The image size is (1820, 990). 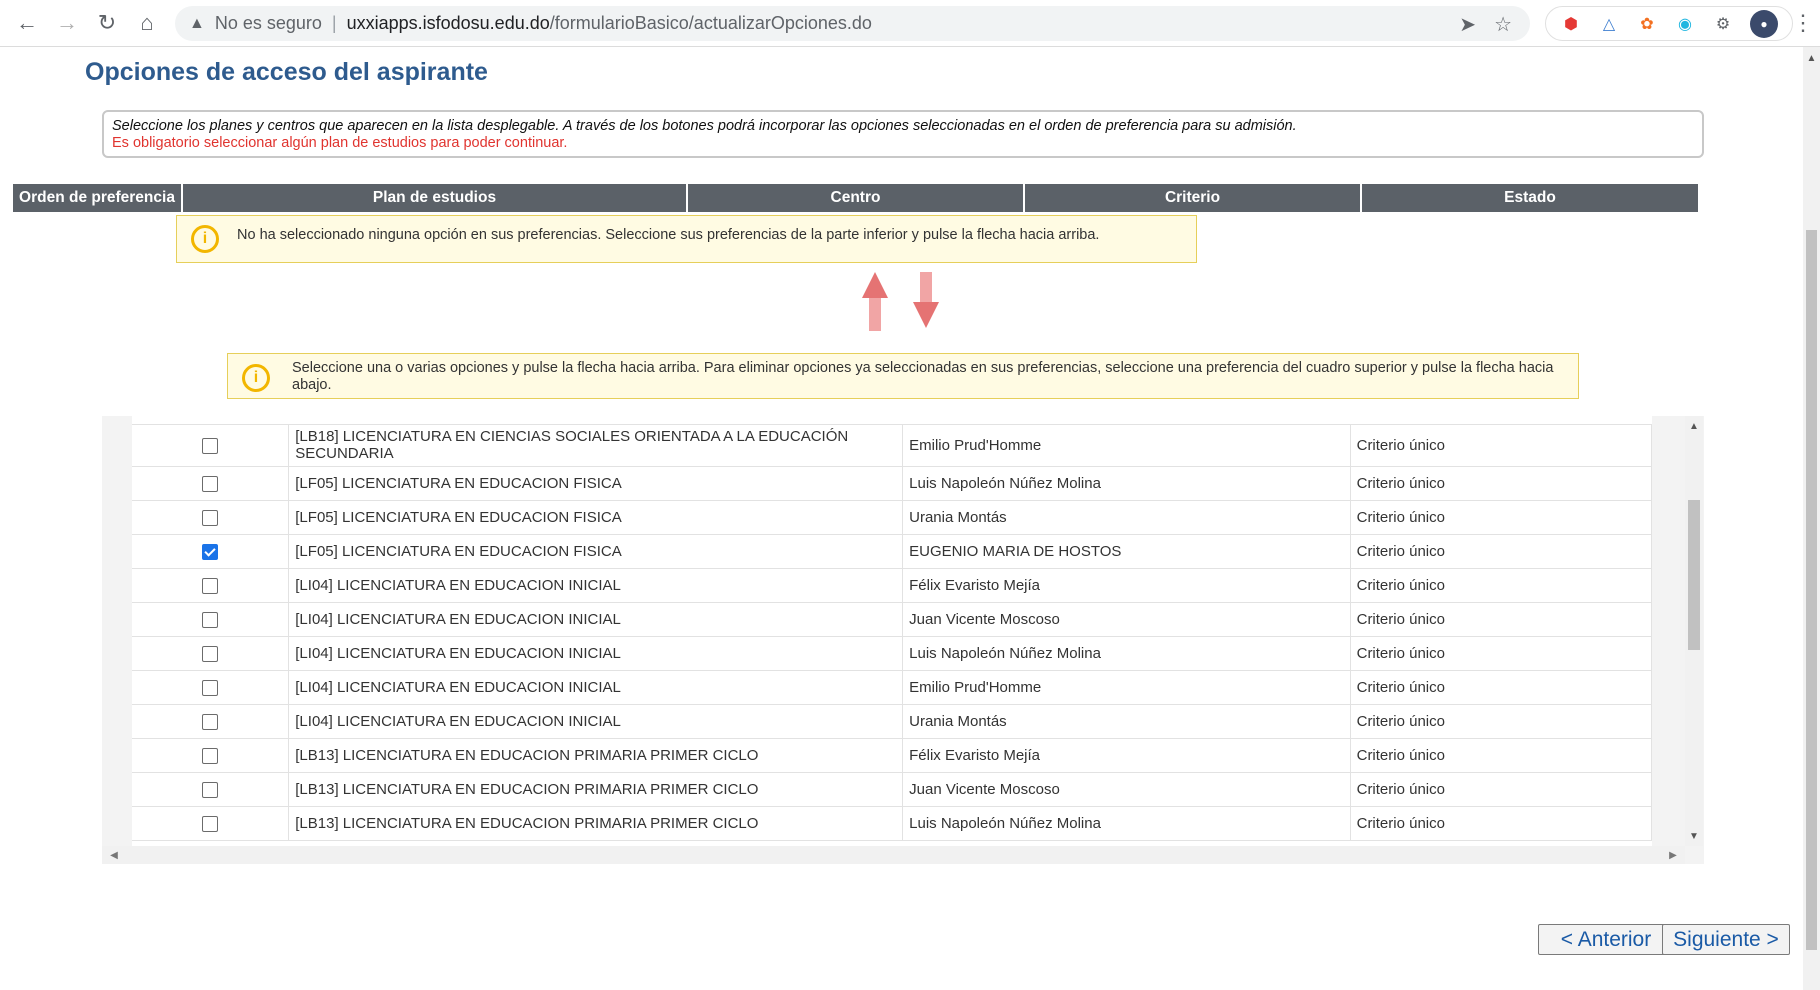 I want to click on header-plan: Plan de estudios, so click(x=435, y=198).